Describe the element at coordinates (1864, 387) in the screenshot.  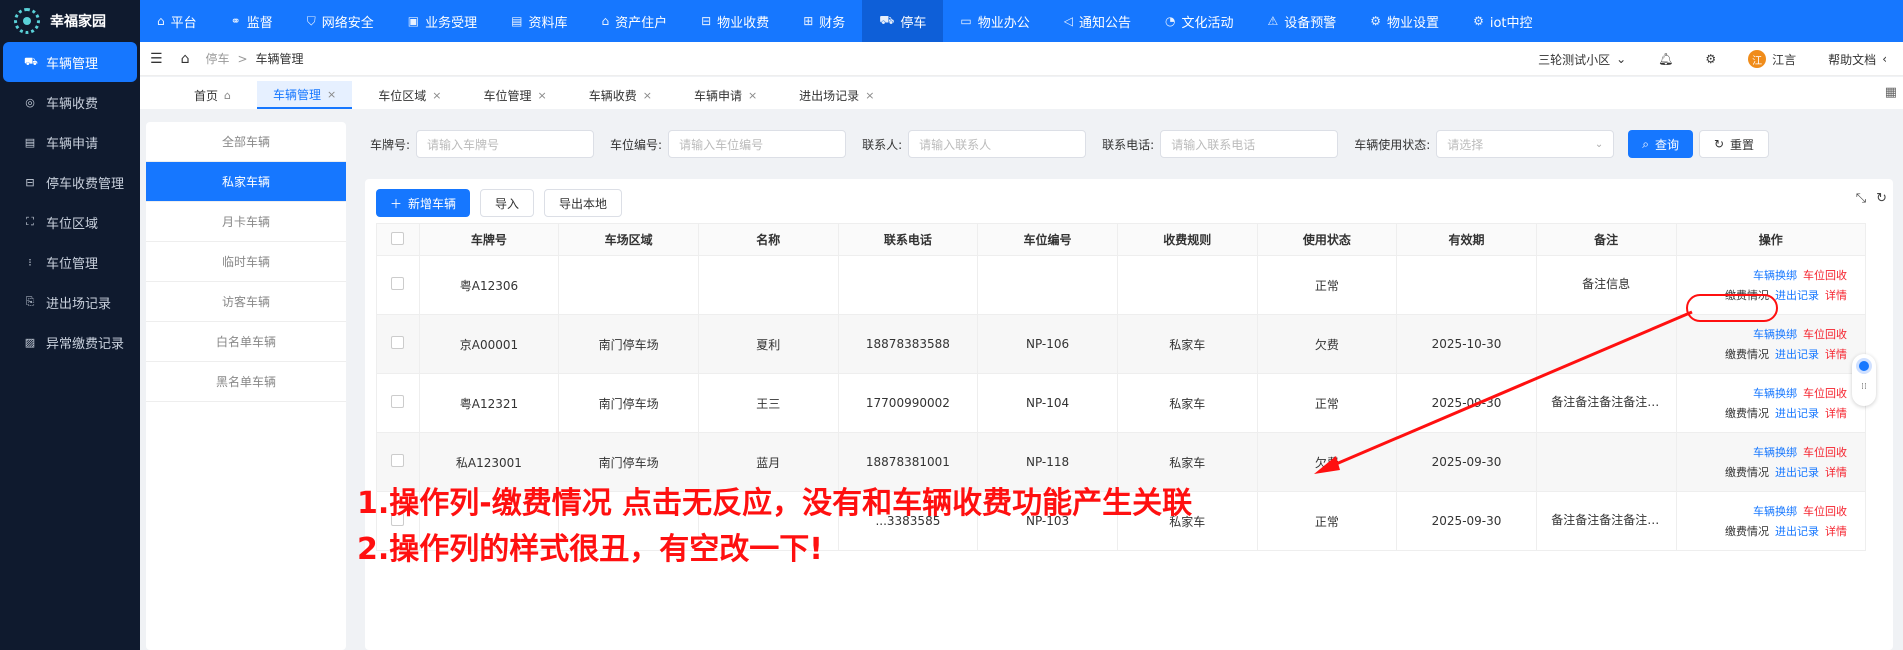
I see `drag-handle-icon: ⁞⁞` at that location.